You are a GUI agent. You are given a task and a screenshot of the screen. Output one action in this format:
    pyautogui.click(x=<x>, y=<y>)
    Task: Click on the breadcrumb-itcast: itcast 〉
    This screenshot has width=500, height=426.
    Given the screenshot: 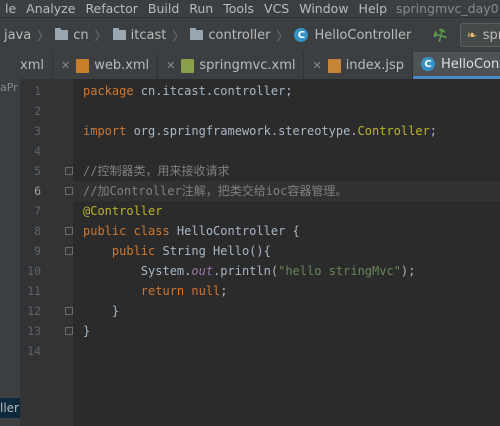 What is the action you would take?
    pyautogui.click(x=151, y=35)
    